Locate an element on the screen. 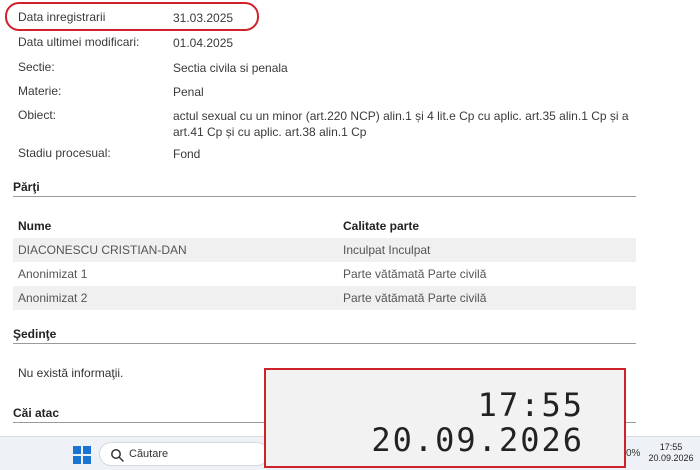 Image resolution: width=700 pixels, height=470 pixels. taskbar-time: 17:55 is located at coordinates (671, 447).